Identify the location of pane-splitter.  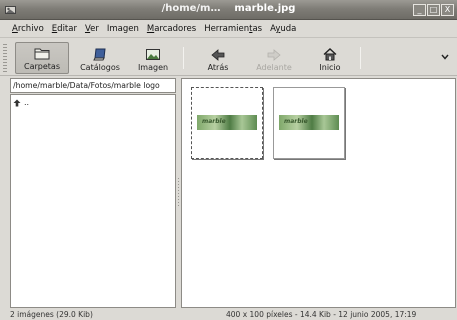
(178, 193).